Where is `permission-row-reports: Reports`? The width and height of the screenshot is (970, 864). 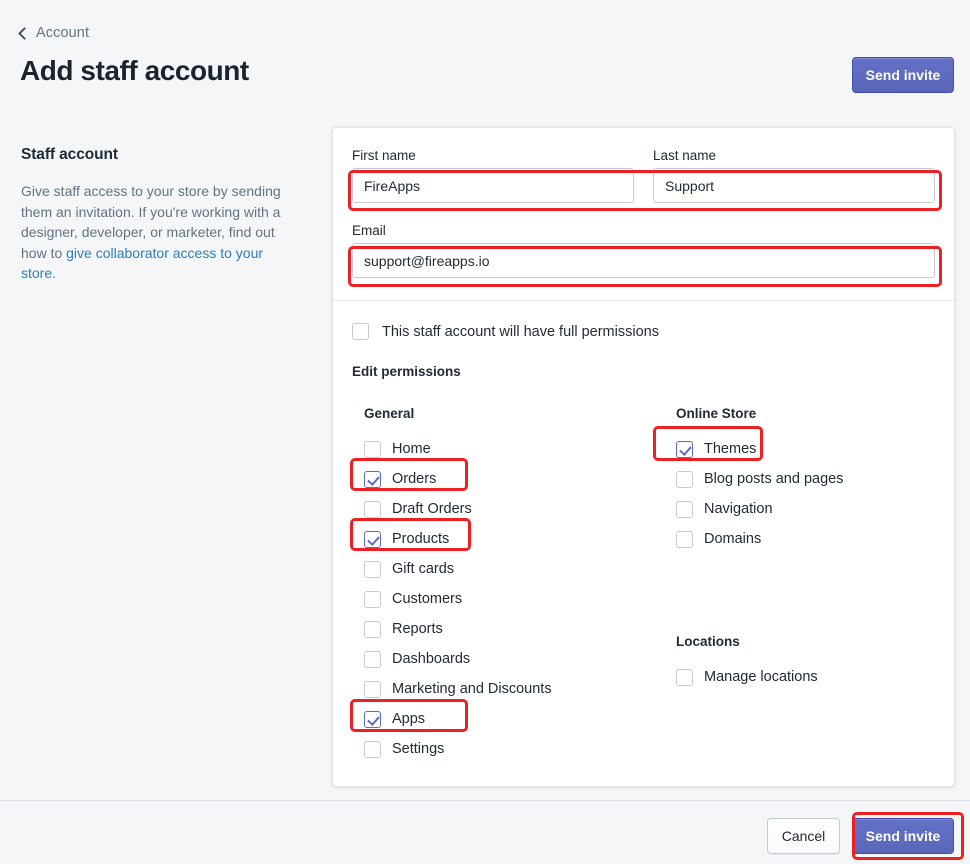 permission-row-reports: Reports is located at coordinates (520, 629).